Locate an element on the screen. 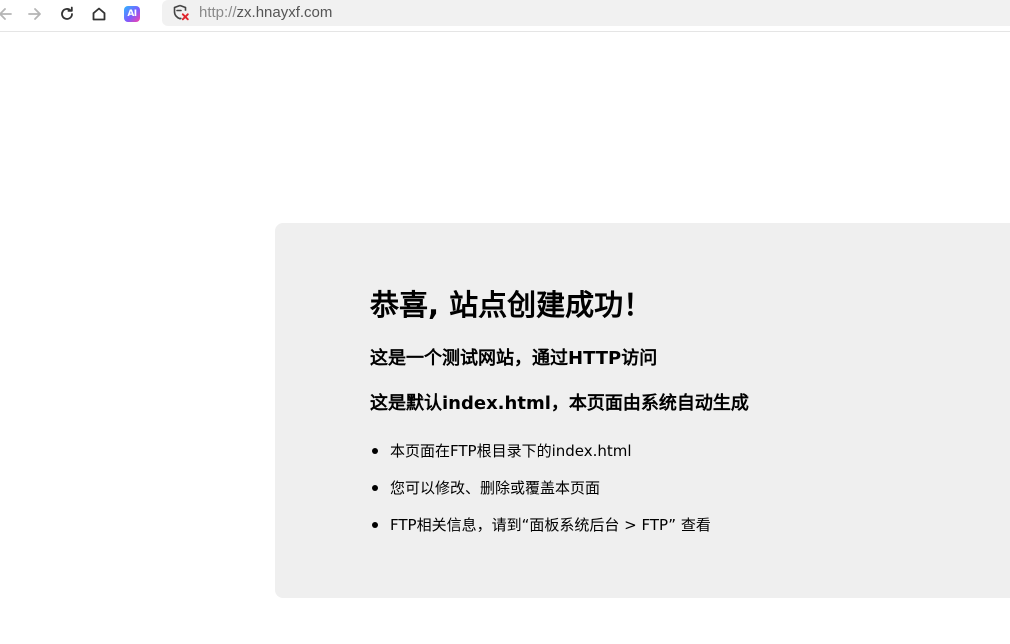  page-title: 恭喜, 站点创建成功！ is located at coordinates (511, 305).